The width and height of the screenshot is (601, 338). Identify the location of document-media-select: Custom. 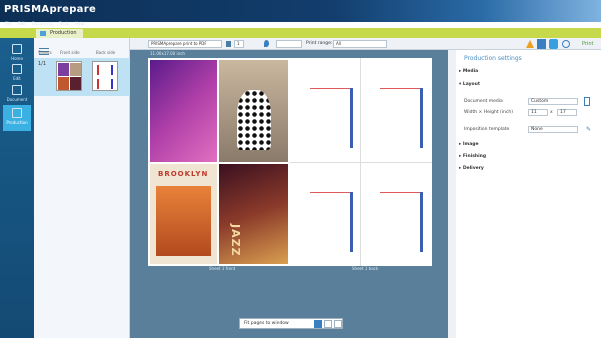
(553, 101).